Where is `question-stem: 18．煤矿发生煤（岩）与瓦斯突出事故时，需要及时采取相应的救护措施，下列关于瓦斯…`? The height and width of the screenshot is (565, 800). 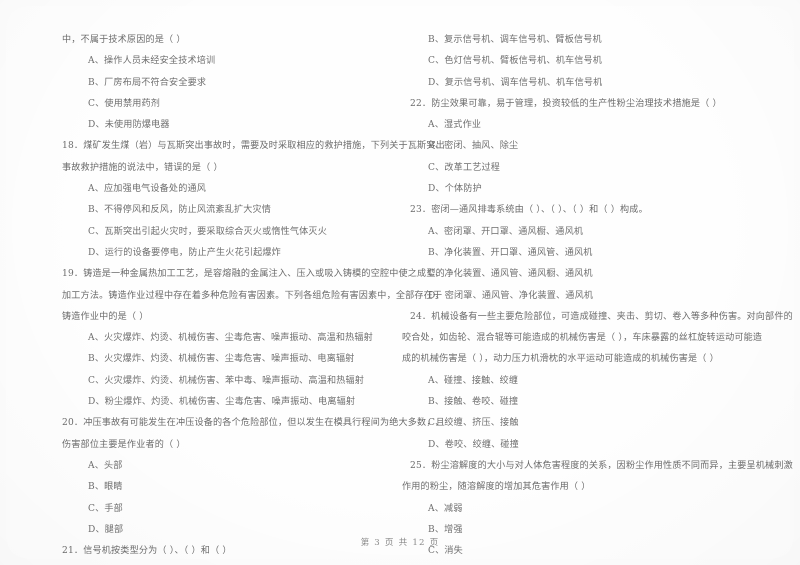 question-stem: 18．煤矿发生煤（岩）与瓦斯突出事故时，需要及时采取相应的救护措施，下列关于瓦斯… is located at coordinates (253, 146).